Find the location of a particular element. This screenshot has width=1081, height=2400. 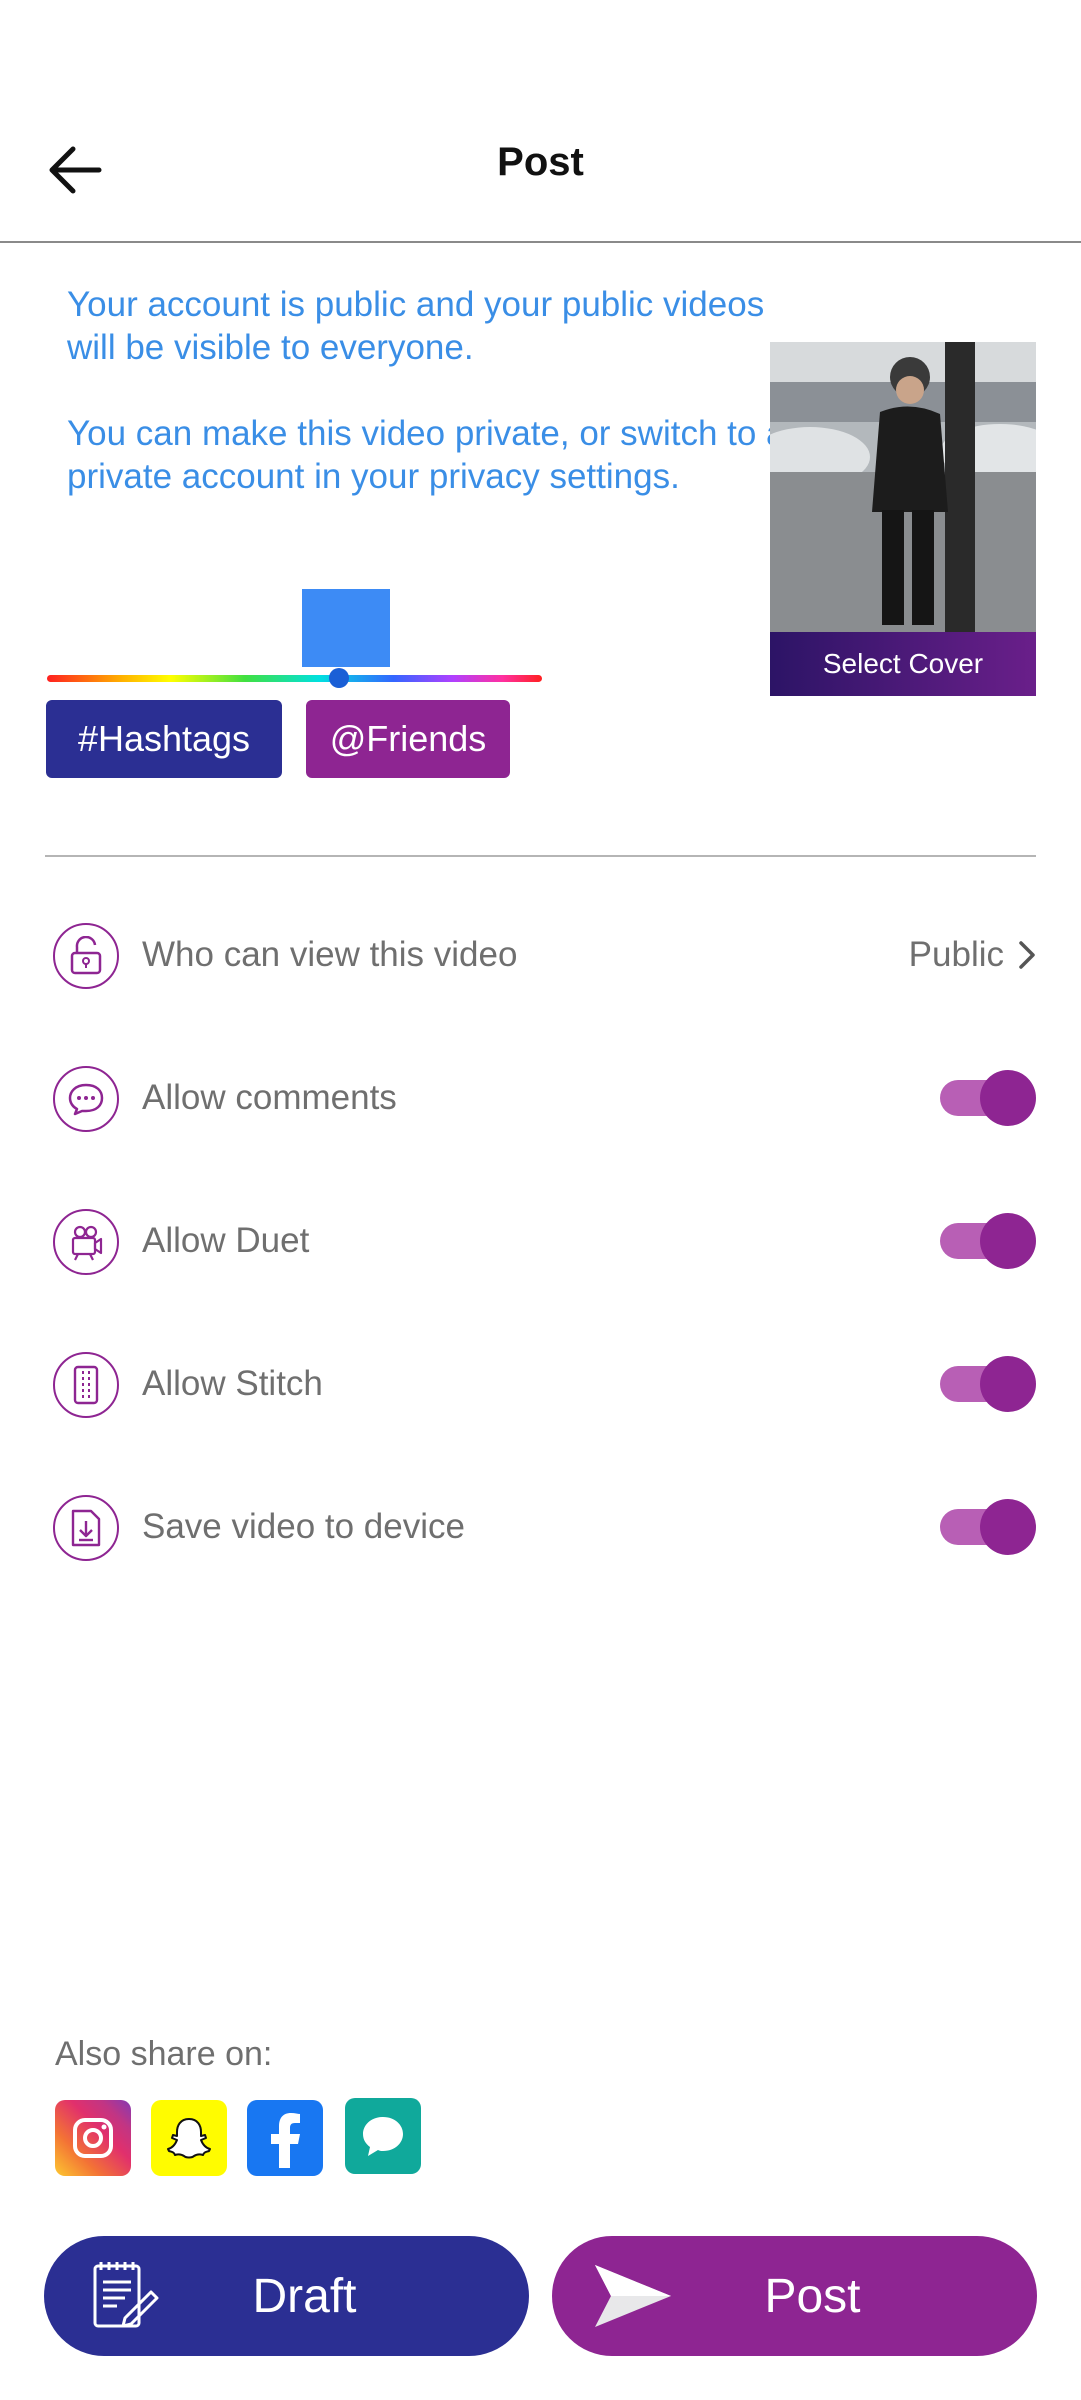

chat-bubble-icon is located at coordinates (86, 1099).